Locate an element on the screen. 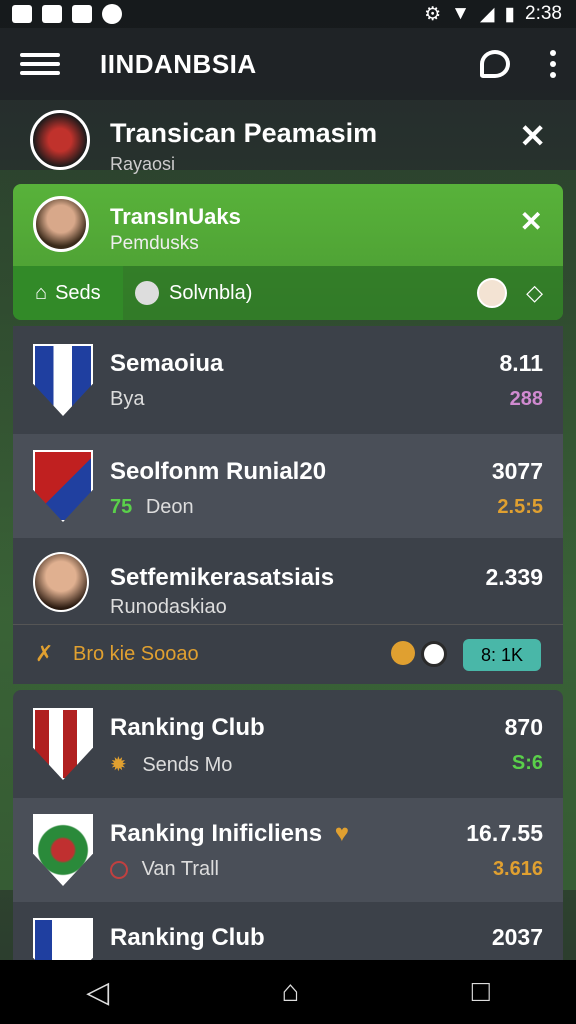 Image resolution: width=576 pixels, height=1024 pixels. heart-icon: ♥ is located at coordinates (341, 833).